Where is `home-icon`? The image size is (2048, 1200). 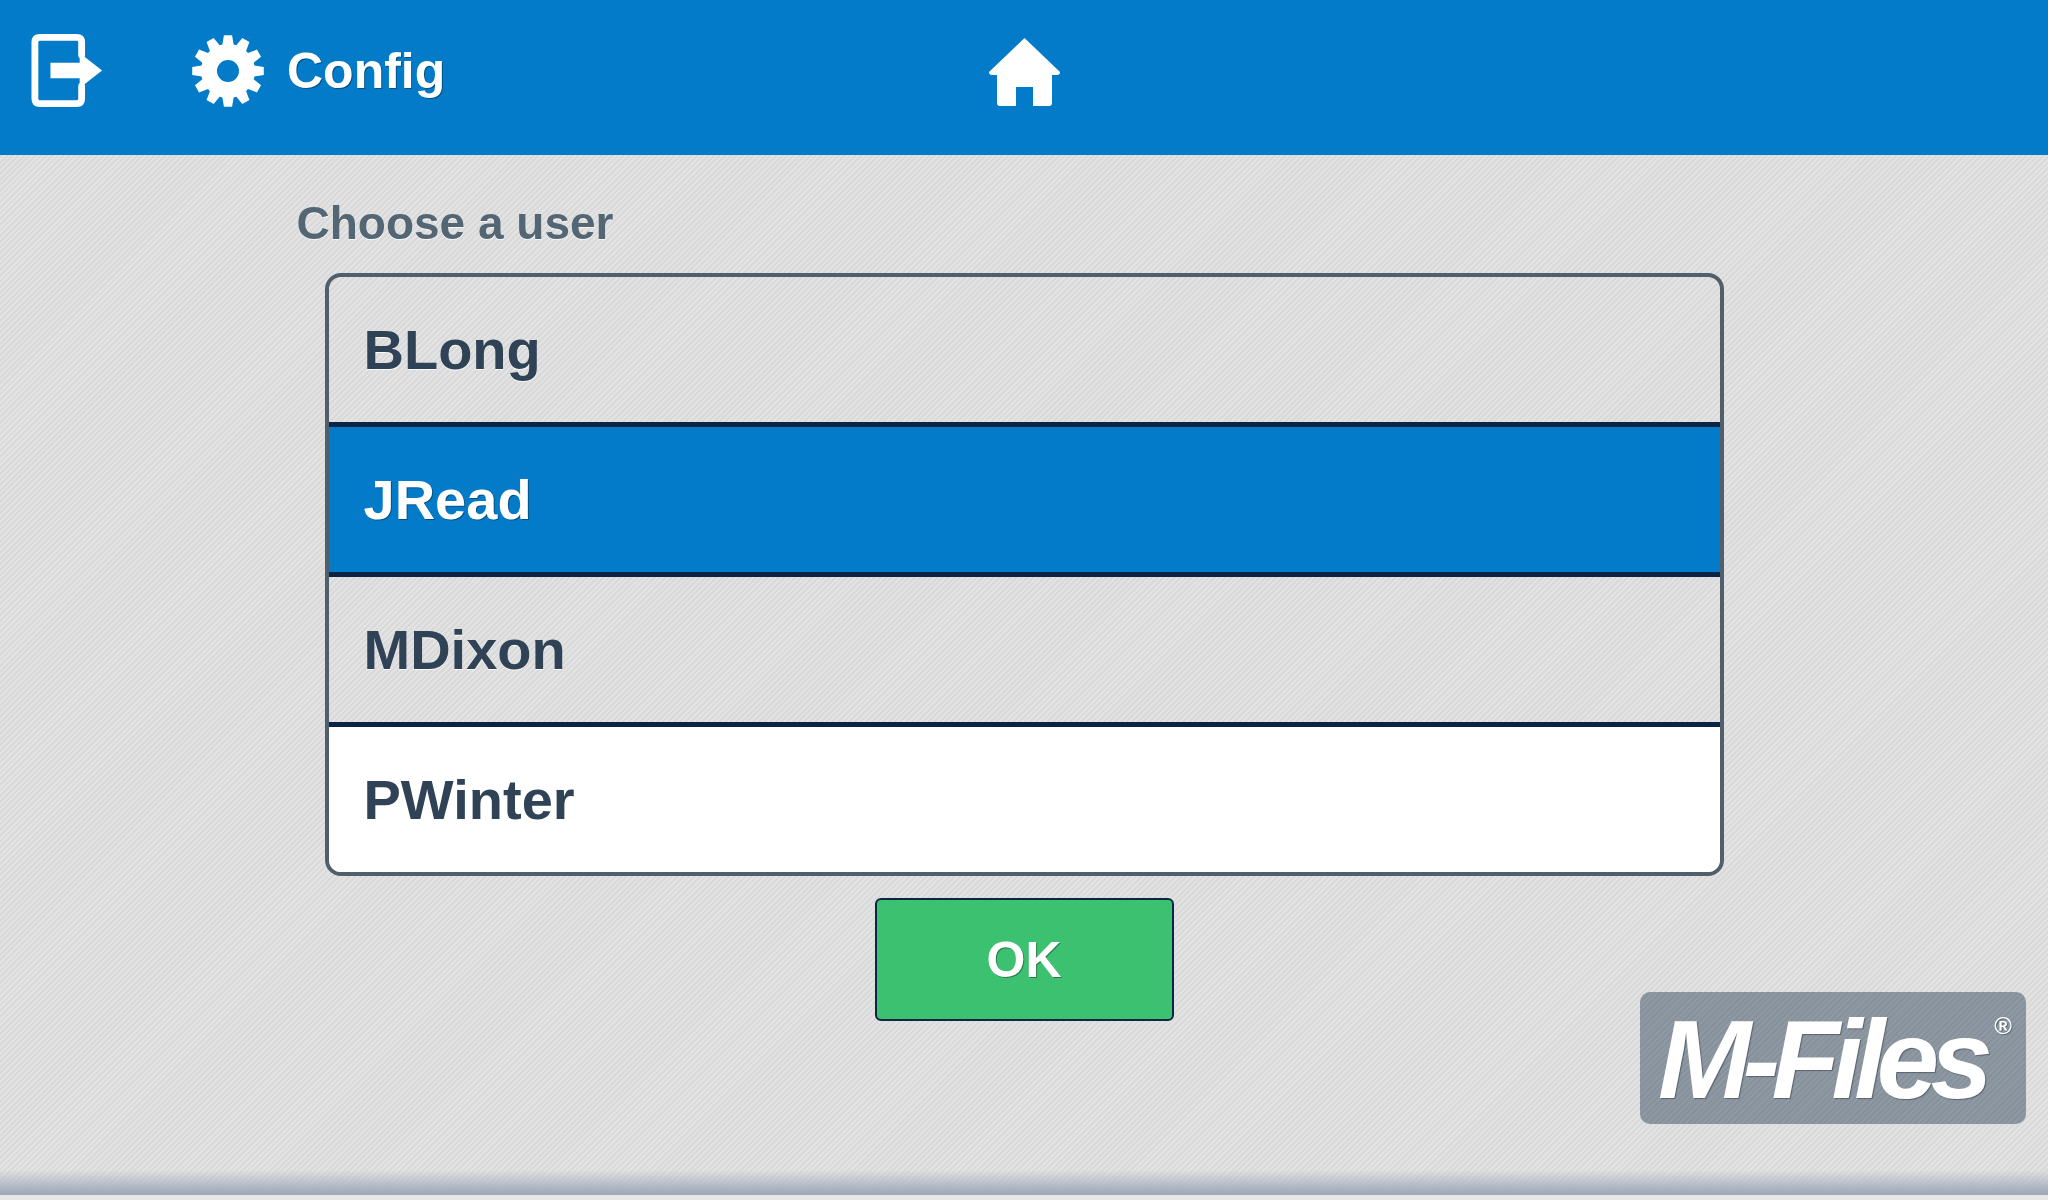 home-icon is located at coordinates (1024, 72).